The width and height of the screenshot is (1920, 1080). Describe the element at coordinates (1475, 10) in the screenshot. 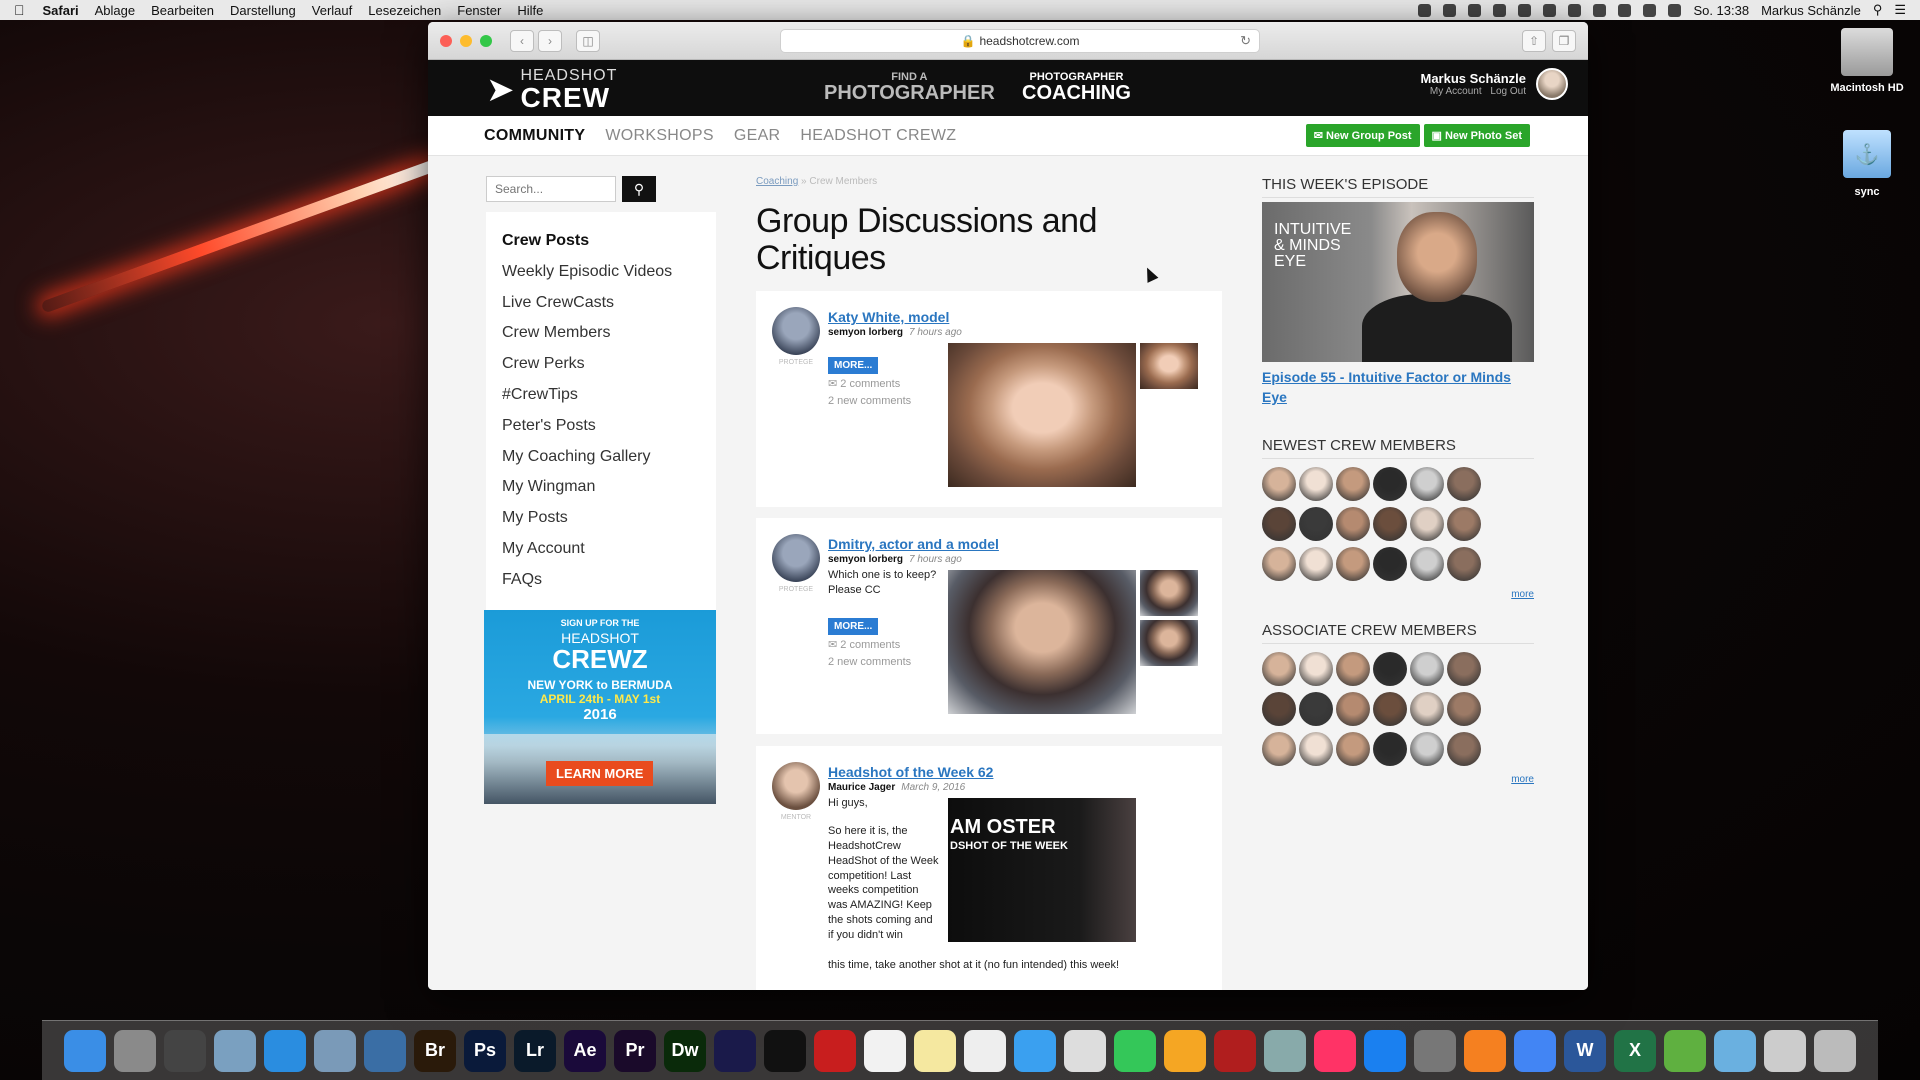

I see `drive-status-icon` at that location.